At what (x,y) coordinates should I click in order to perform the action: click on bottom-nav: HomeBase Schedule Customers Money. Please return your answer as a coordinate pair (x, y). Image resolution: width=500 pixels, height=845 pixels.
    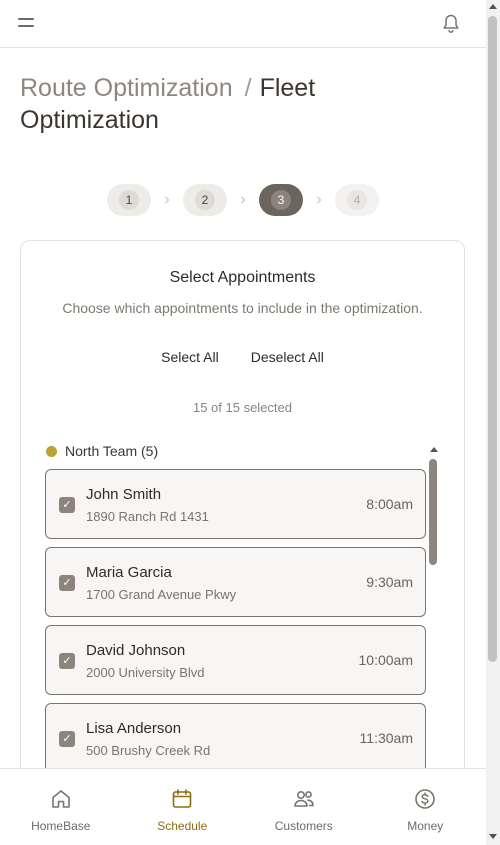
    Looking at the image, I should click on (243, 806).